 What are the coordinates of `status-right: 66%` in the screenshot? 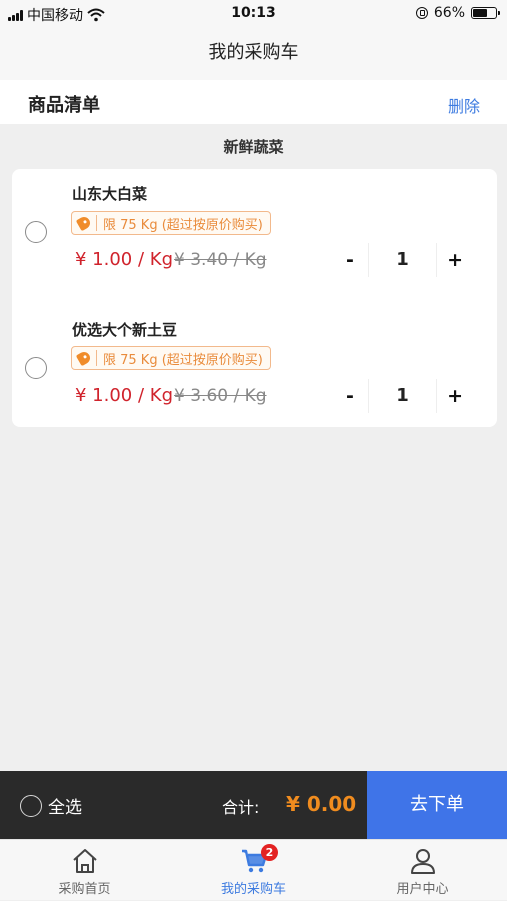 It's located at (457, 13).